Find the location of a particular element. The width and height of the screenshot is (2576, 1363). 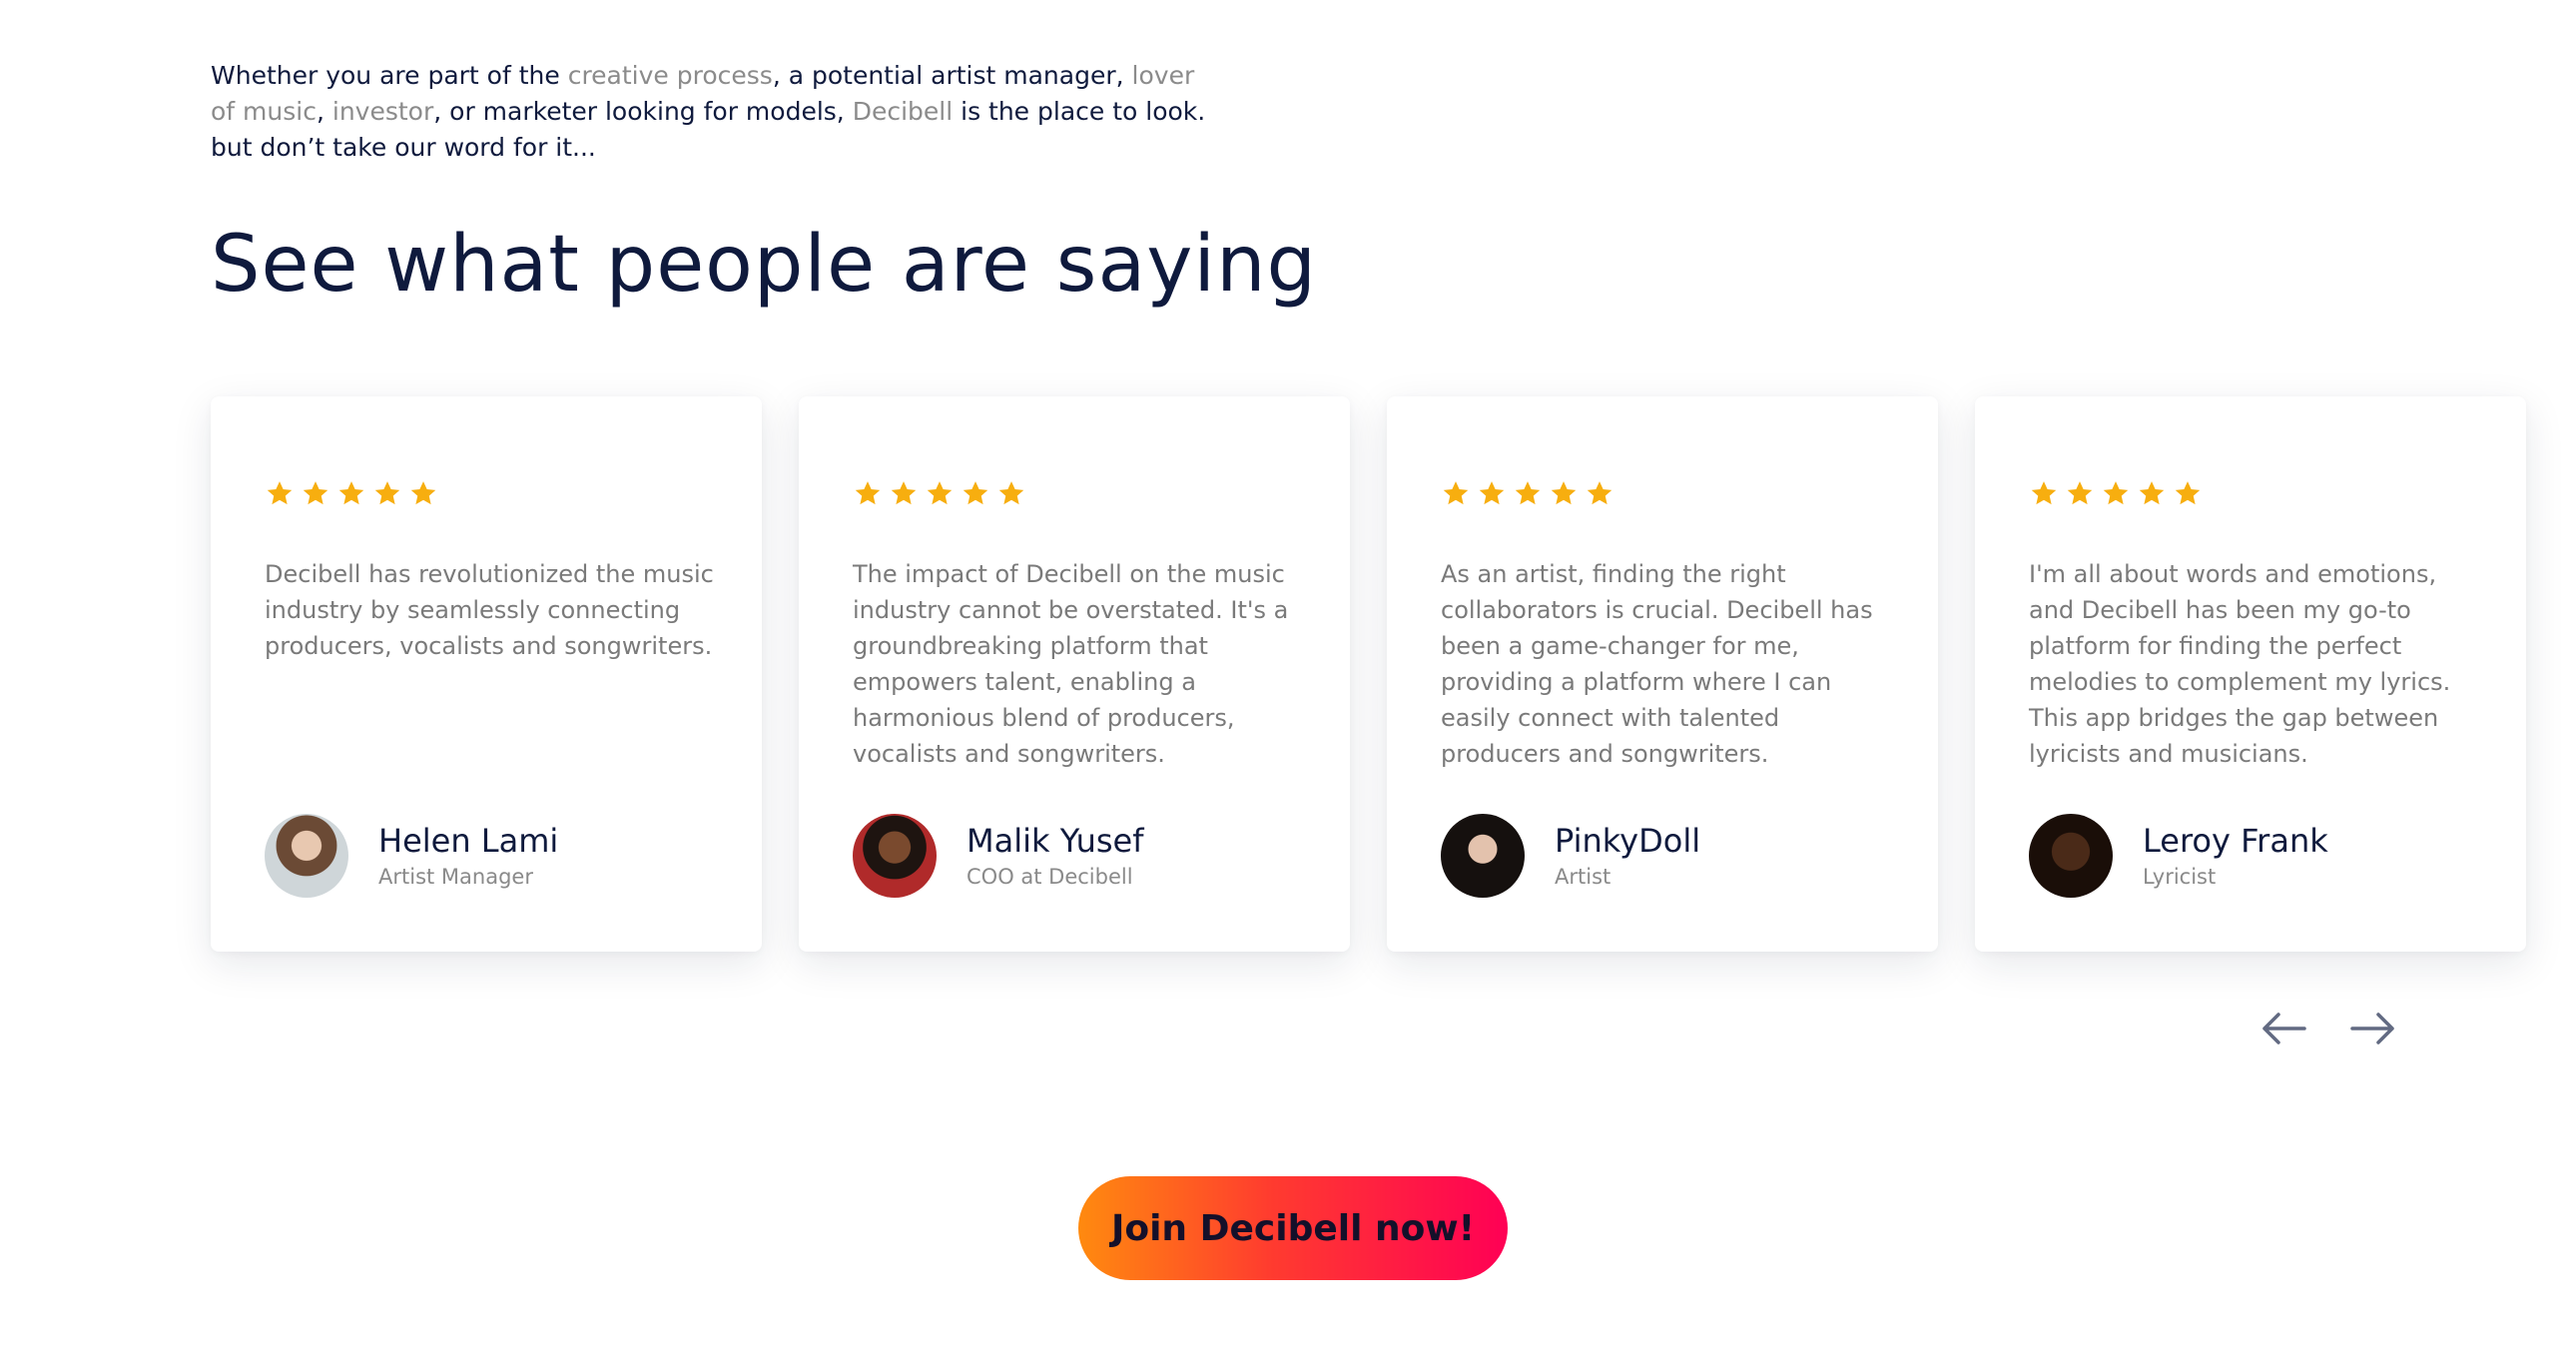

carousel-prev-button is located at coordinates (2283, 1028).